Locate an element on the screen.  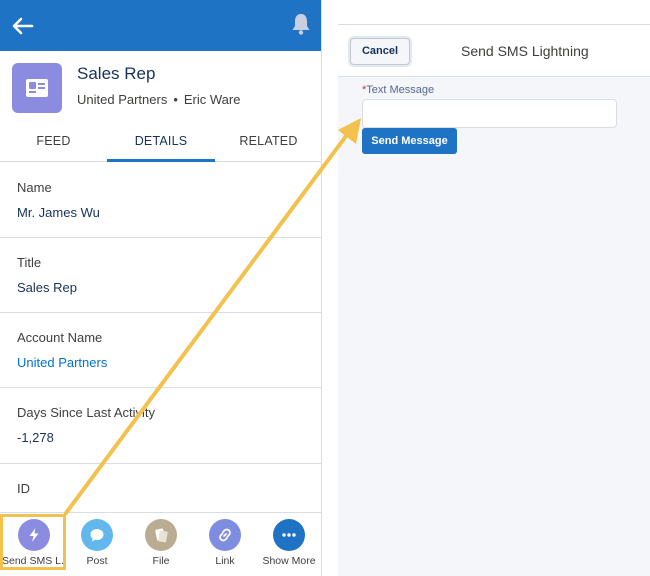
text-message-label-text: Text Message is located at coordinates (400, 90).